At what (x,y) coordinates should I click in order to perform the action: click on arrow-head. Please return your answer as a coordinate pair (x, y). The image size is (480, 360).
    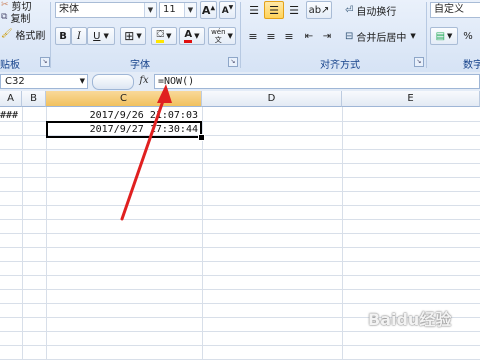
    Looking at the image, I should click on (164, 93).